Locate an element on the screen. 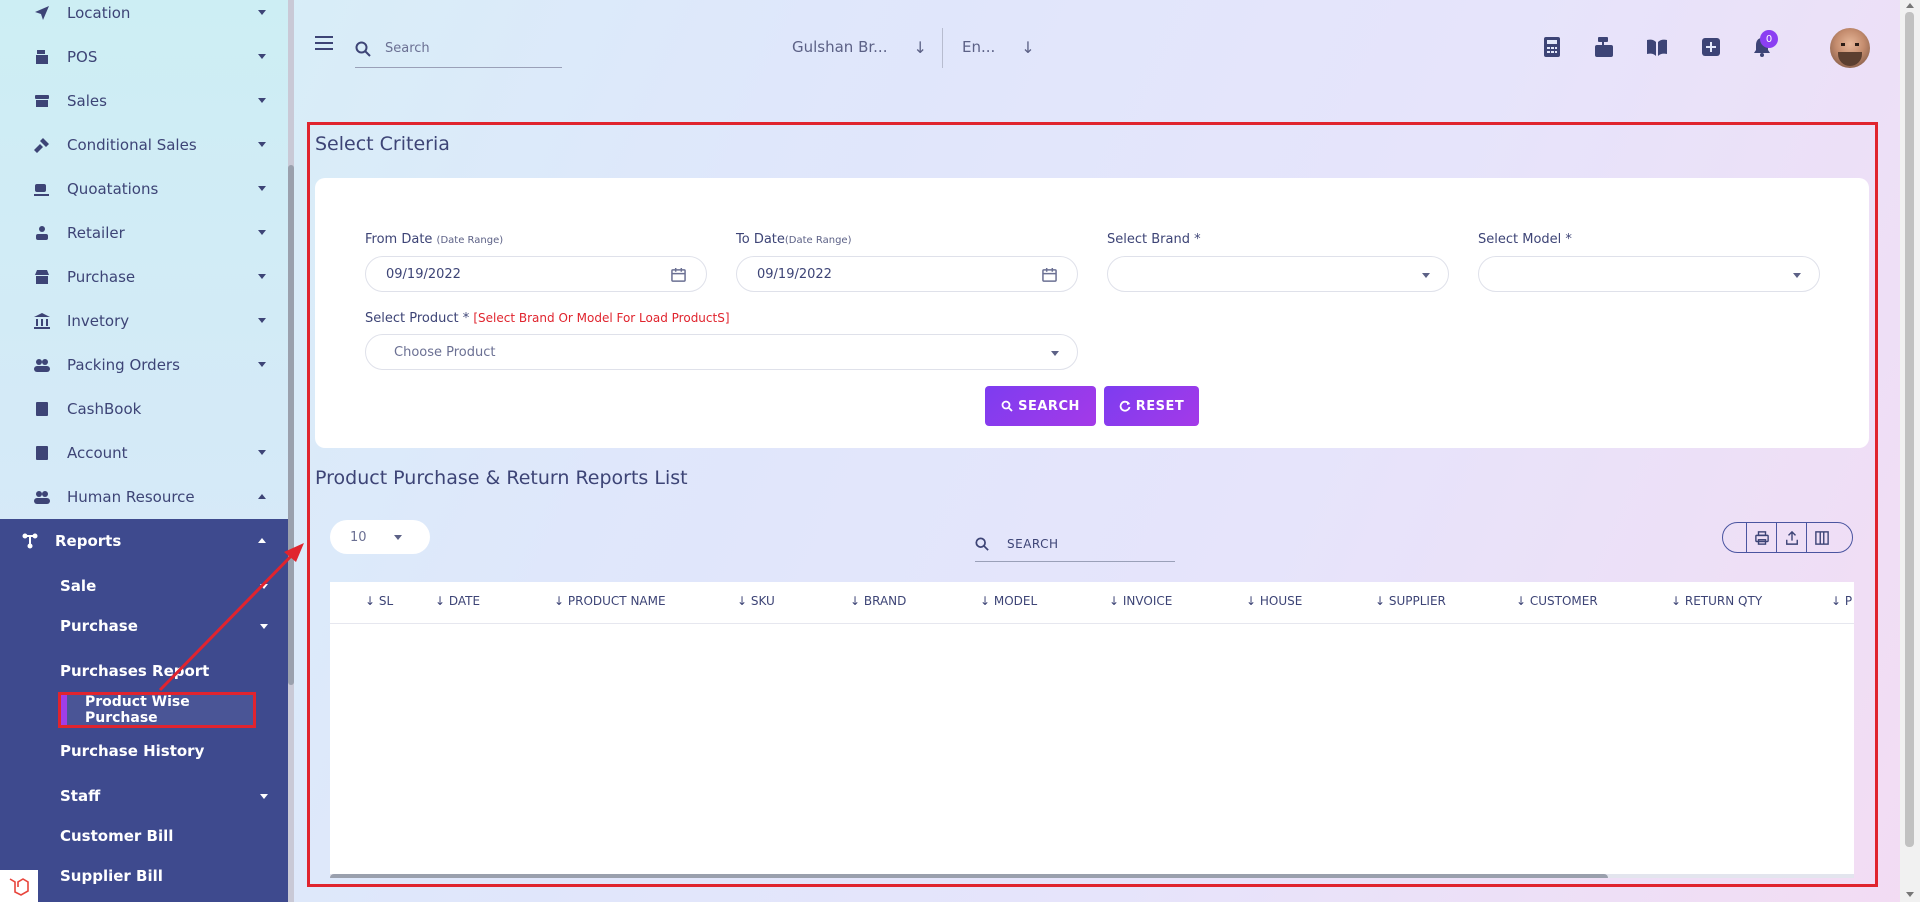  bank-icon is located at coordinates (42, 321).